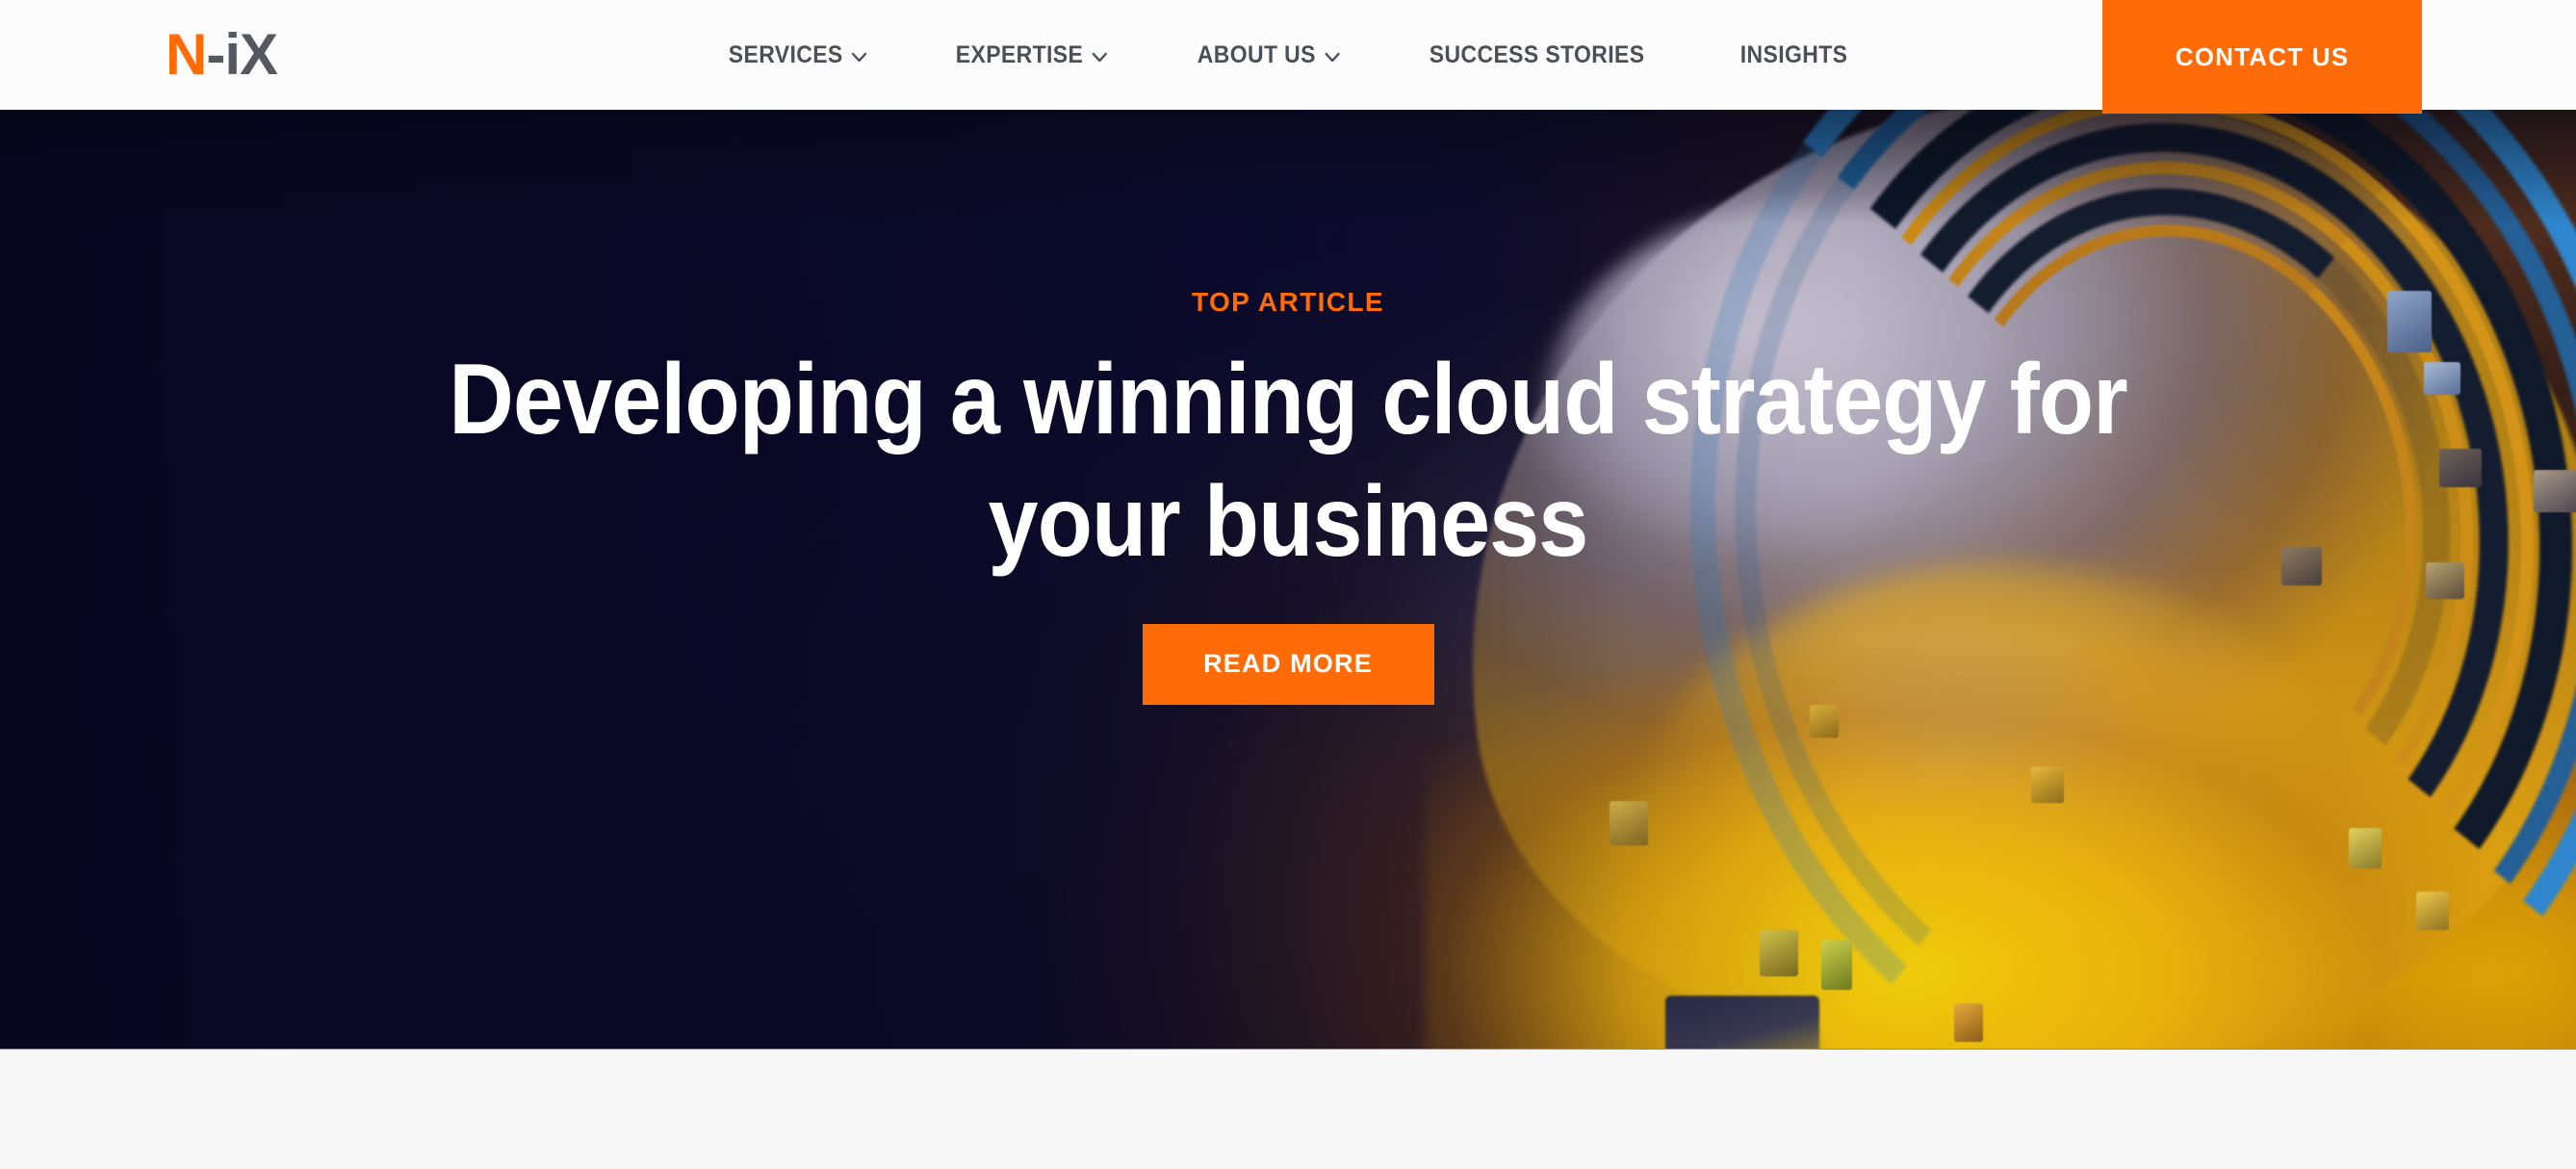  I want to click on logo: N -iX, so click(222, 55).